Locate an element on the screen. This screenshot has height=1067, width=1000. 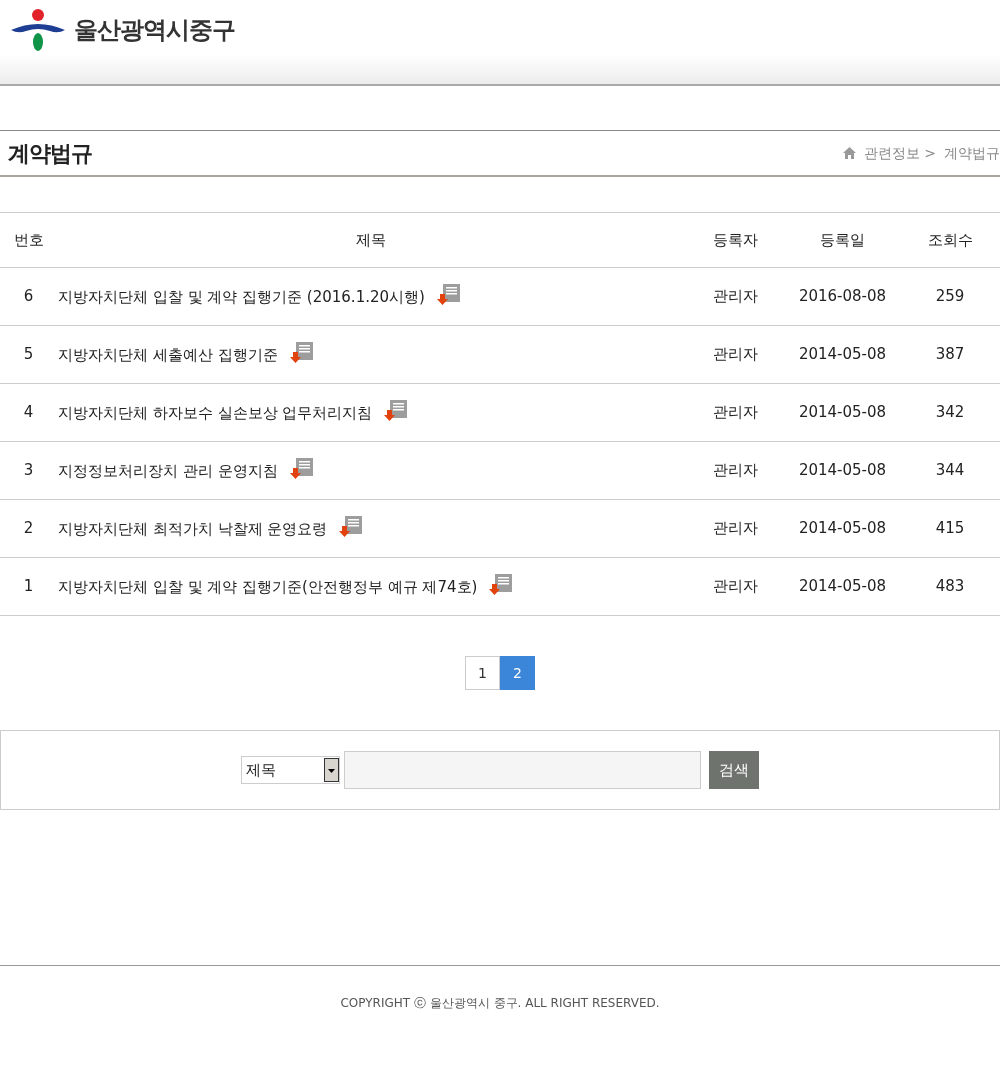
page-button: 2 is located at coordinates (517, 673).